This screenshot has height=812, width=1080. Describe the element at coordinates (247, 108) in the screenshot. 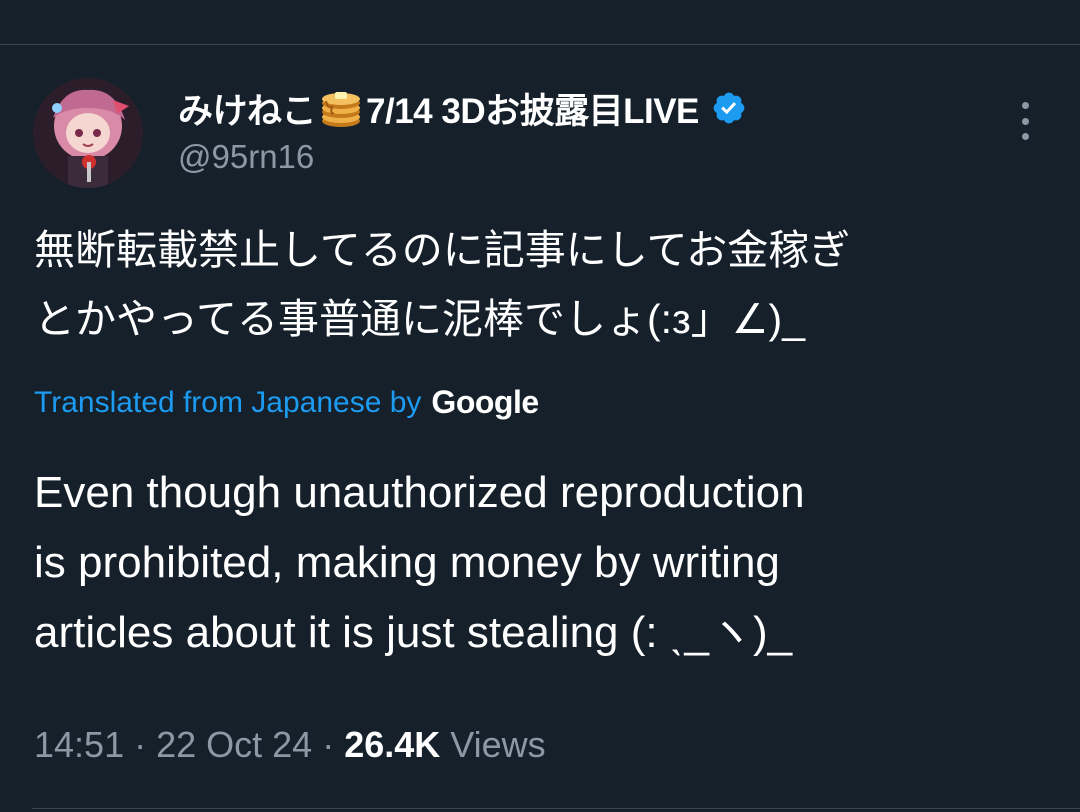

I see `display-name-part1: みけねこ` at that location.